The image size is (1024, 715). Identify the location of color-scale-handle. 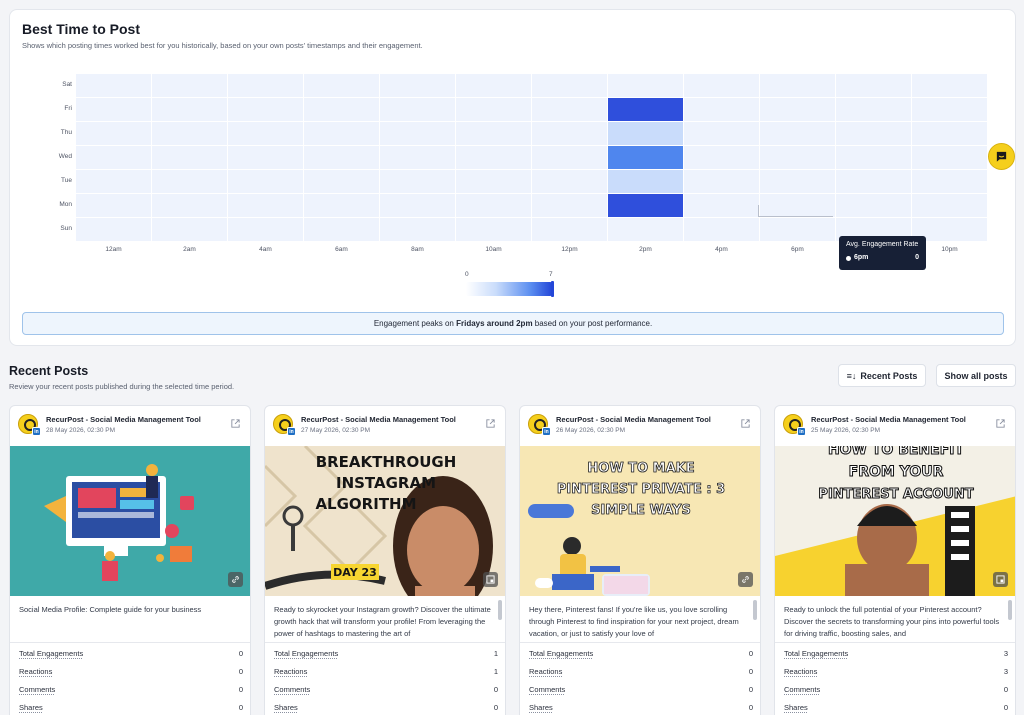
(552, 289).